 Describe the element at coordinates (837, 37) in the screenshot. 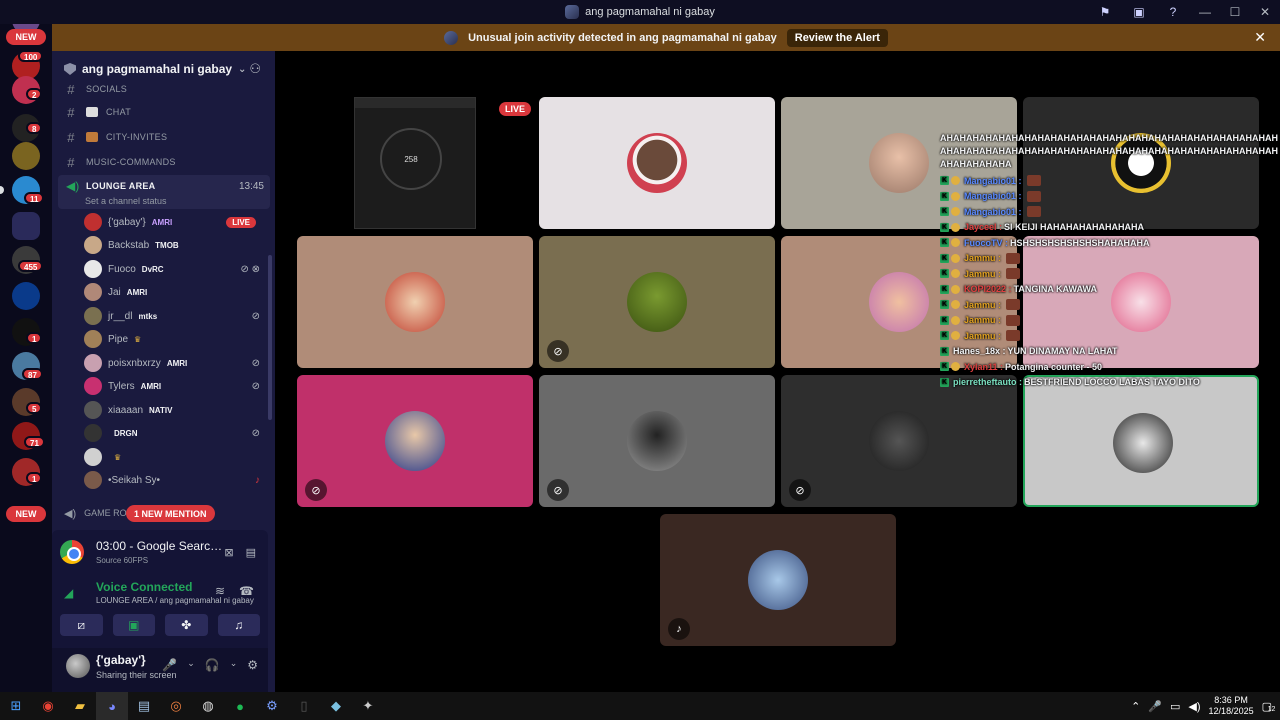

I see `review-alert-button: Review the Alert` at that location.